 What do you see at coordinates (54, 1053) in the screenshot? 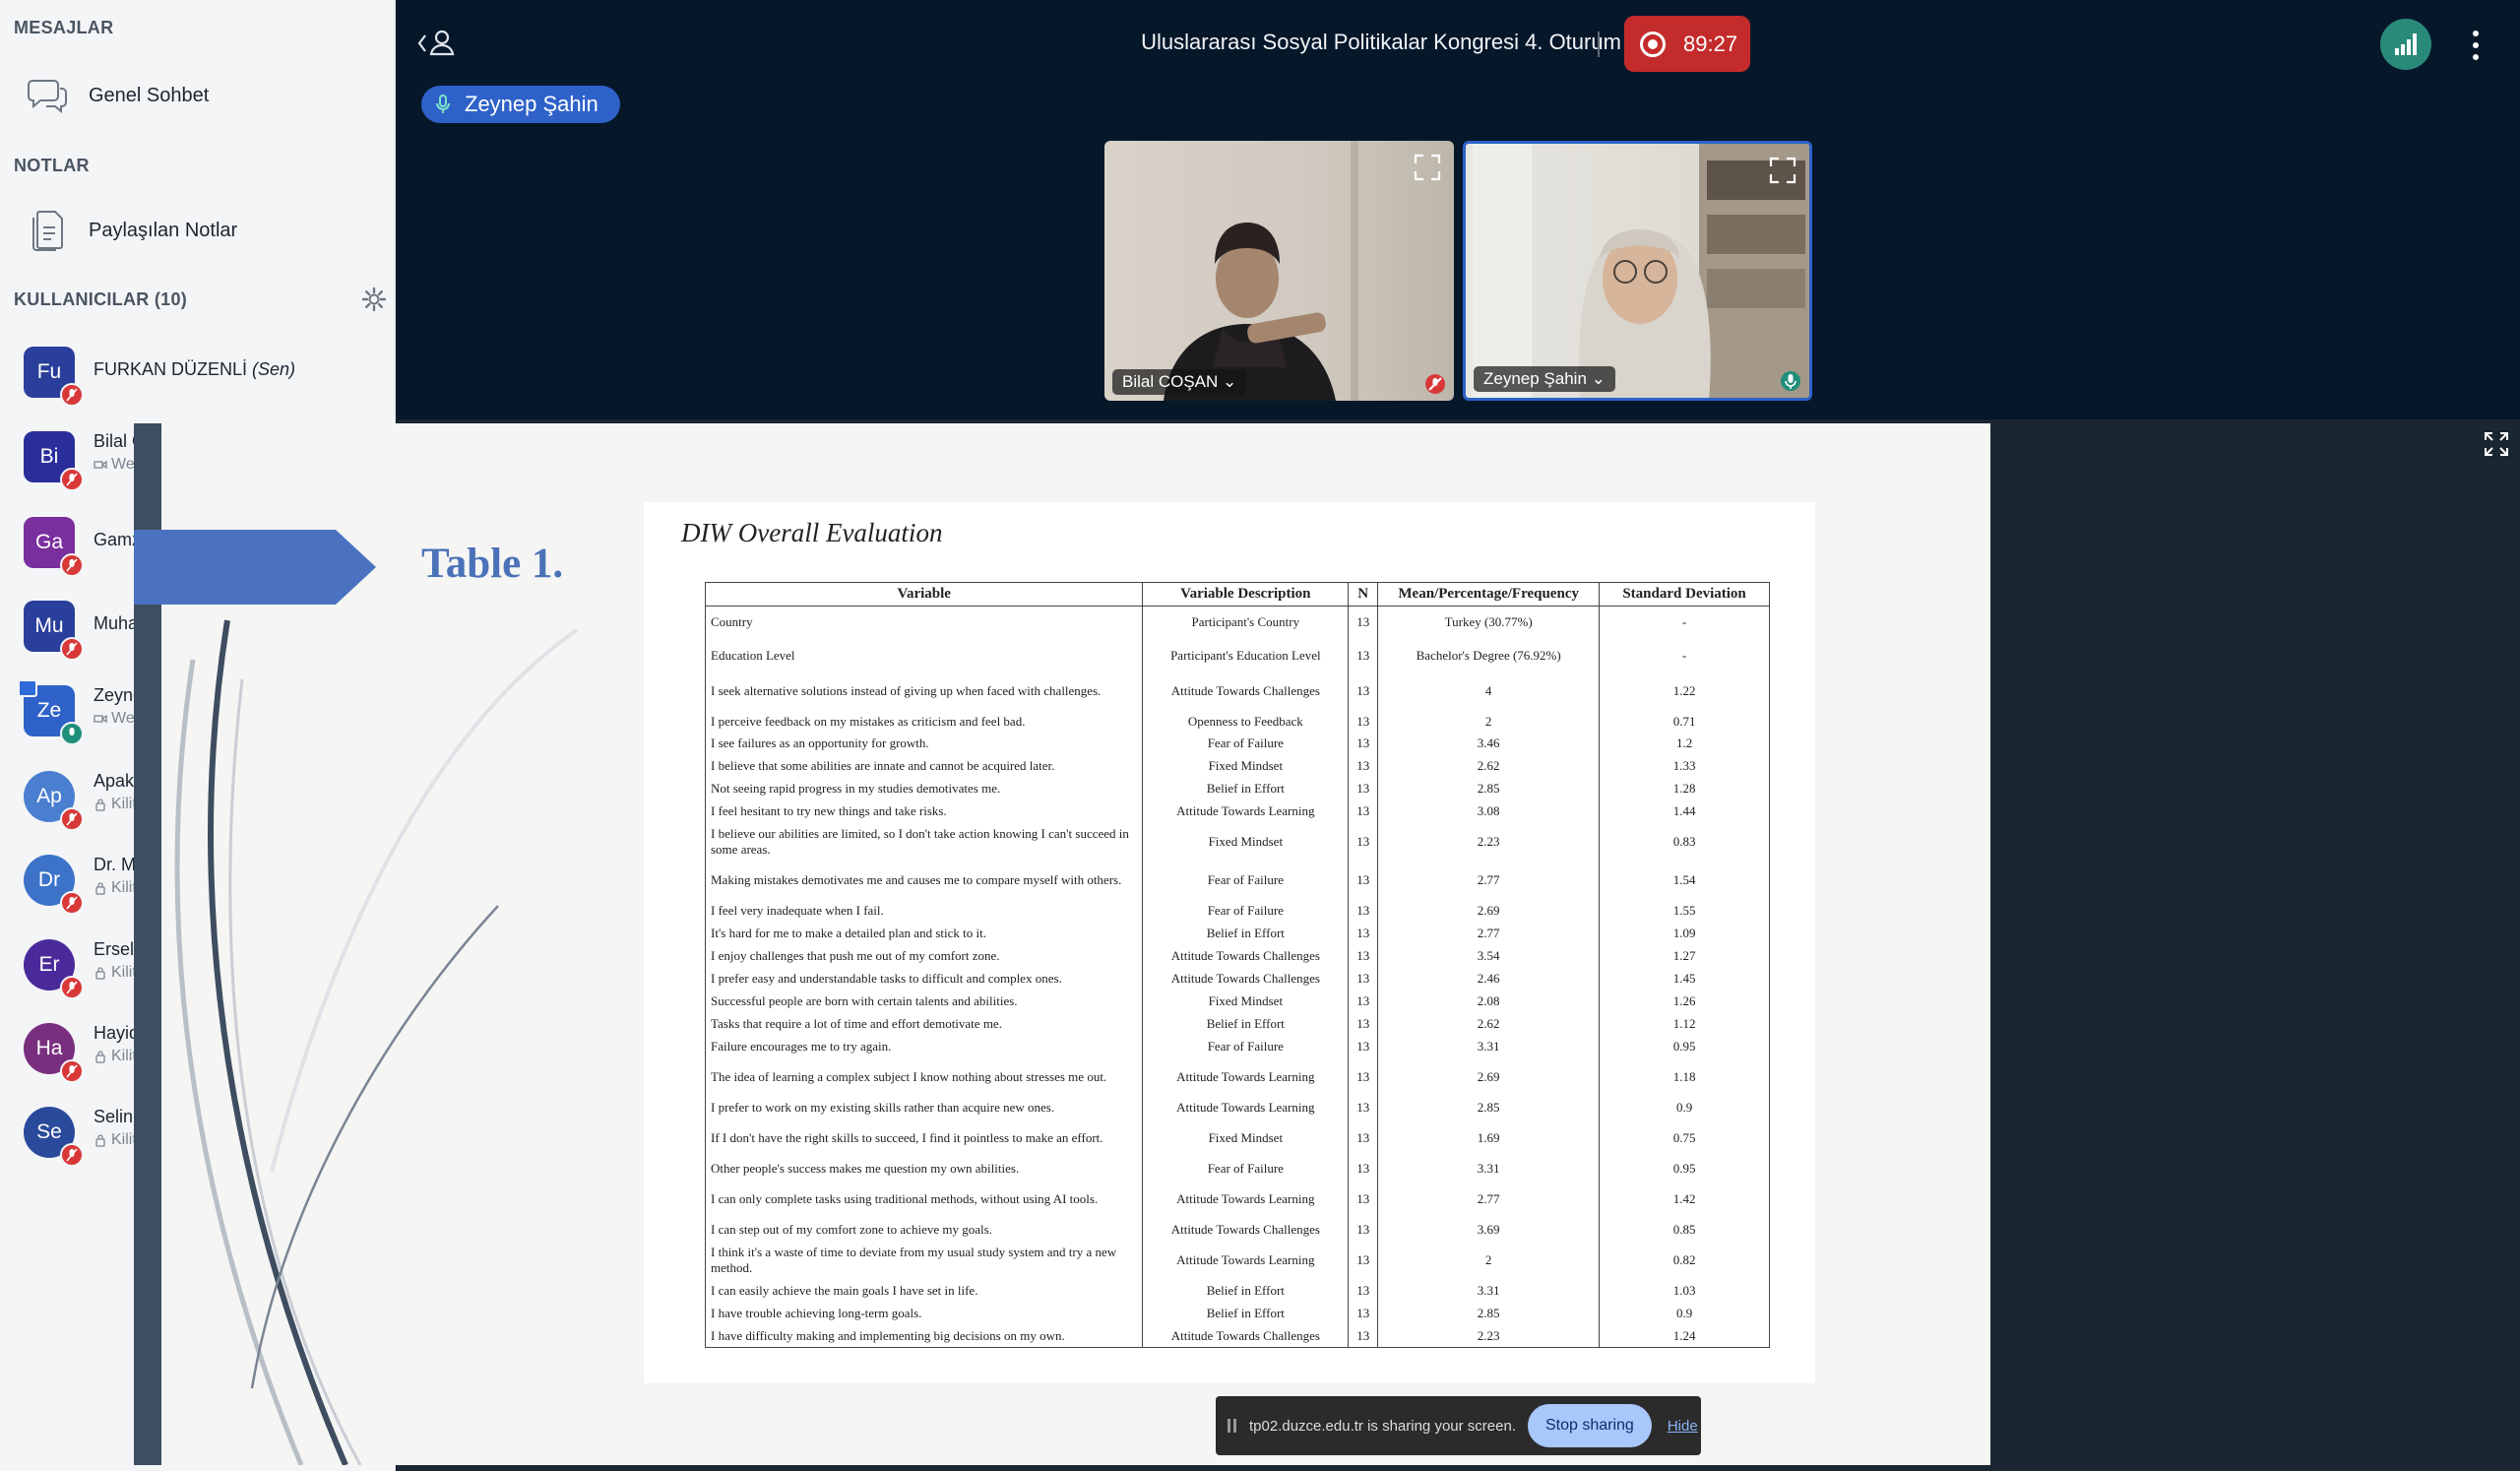
I see `avatar: Ha` at bounding box center [54, 1053].